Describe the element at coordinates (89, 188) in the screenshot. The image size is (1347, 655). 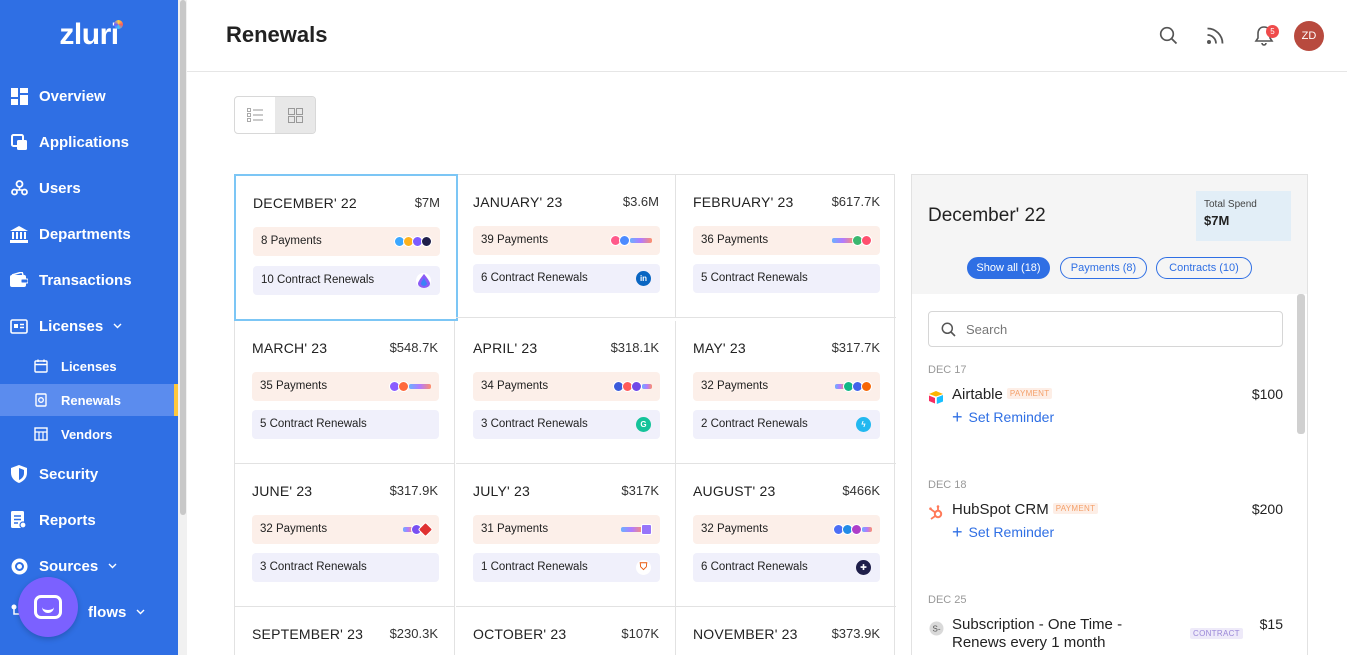
I see `sidebar-item-users: Users` at that location.